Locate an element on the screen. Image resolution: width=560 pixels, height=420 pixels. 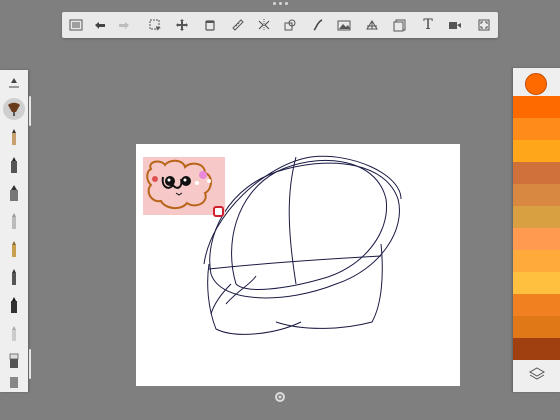
curve-icon is located at coordinates (318, 25).